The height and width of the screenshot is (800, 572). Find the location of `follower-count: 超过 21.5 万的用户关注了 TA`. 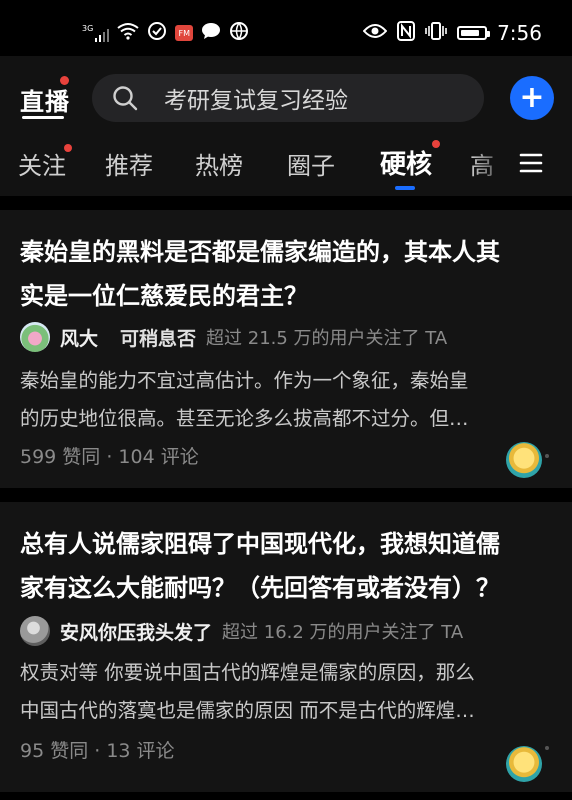

follower-count: 超过 21.5 万的用户关注了 TA is located at coordinates (327, 338).